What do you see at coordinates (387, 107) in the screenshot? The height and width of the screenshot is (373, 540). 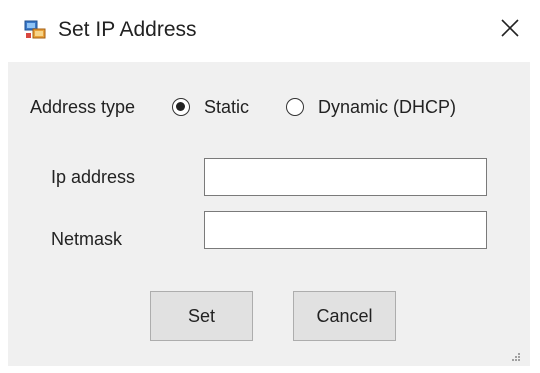 I see `dynamic-dhcp-radio-label: Dynamic (DHCP)` at bounding box center [387, 107].